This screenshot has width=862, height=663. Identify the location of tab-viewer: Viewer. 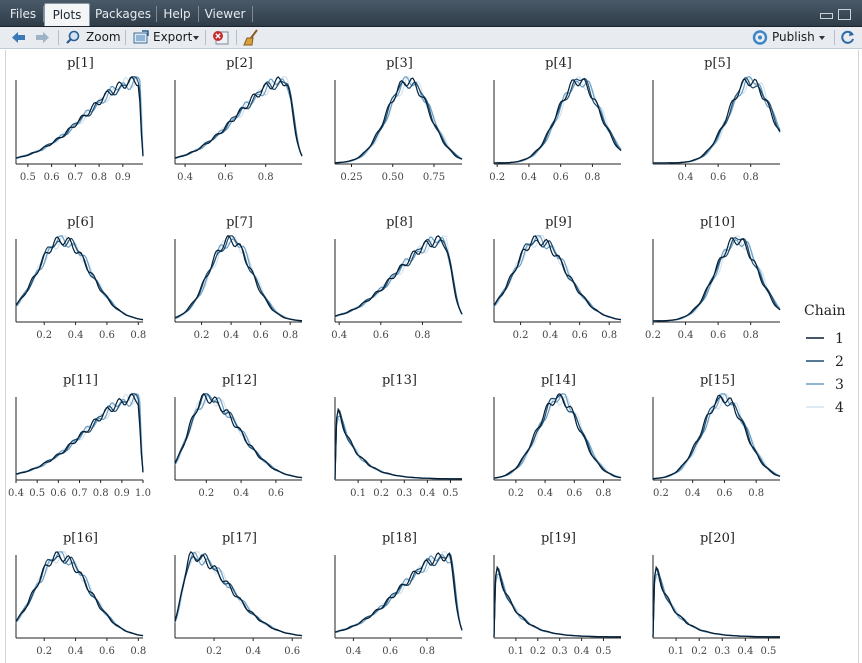
(225, 14).